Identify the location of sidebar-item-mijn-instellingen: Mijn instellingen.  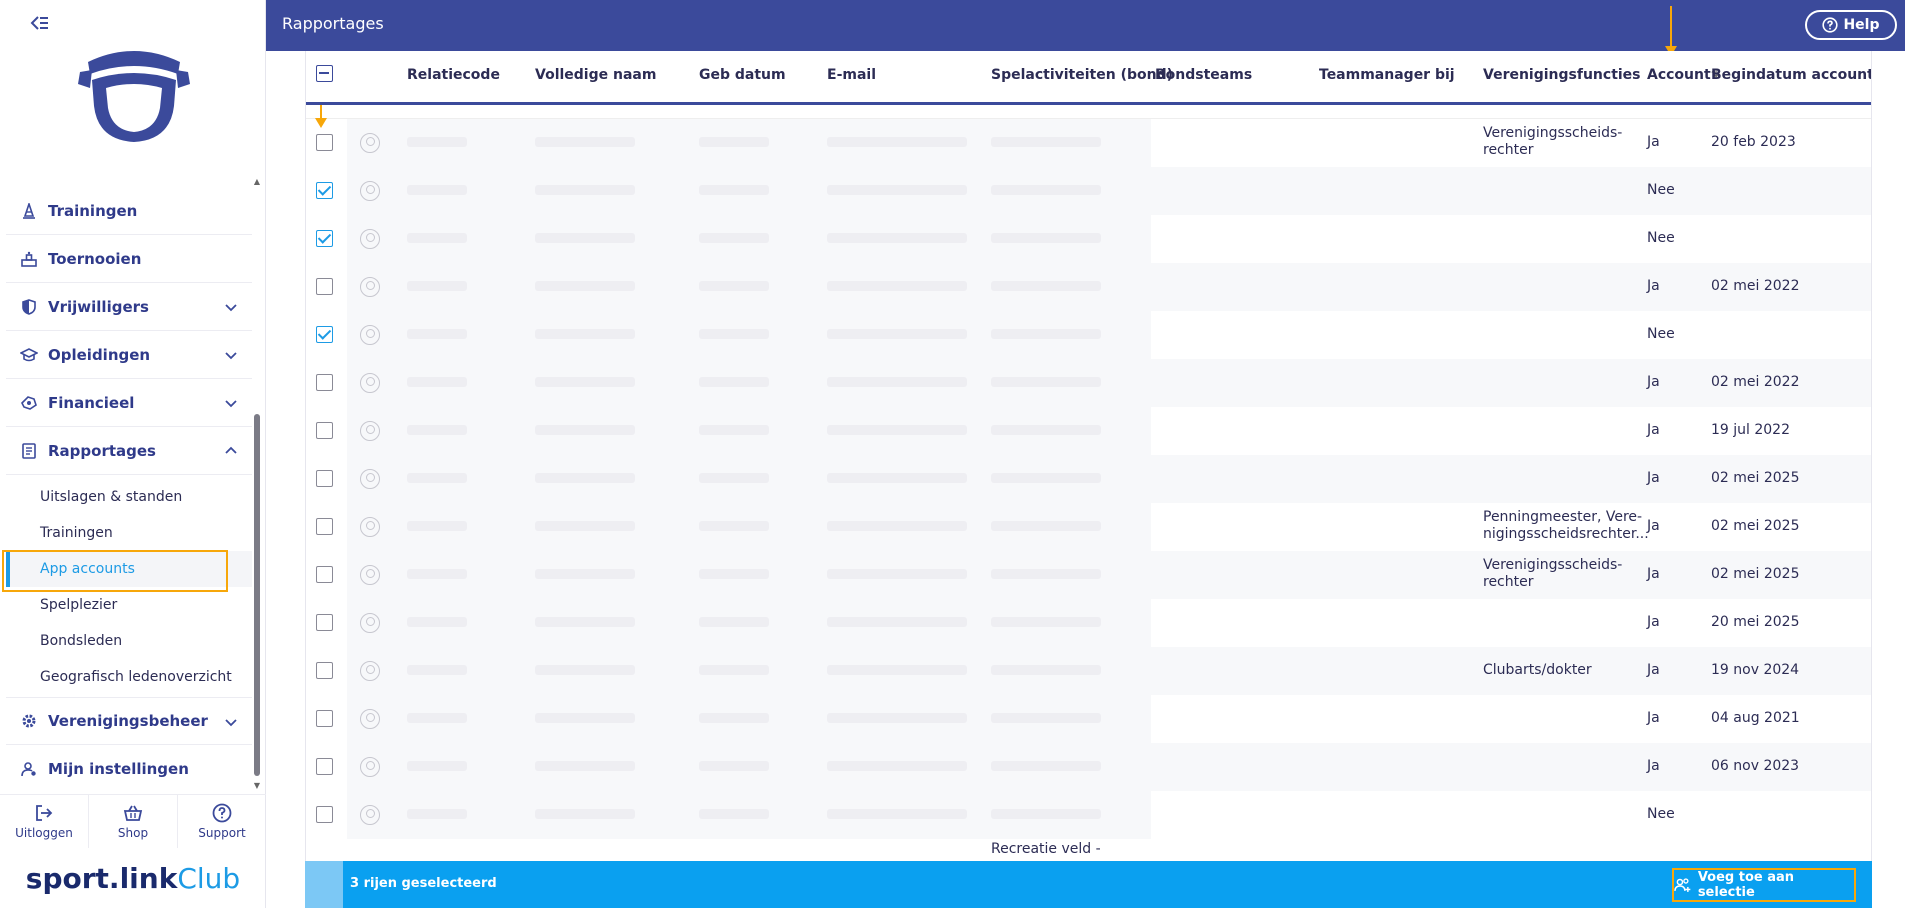
(129, 769).